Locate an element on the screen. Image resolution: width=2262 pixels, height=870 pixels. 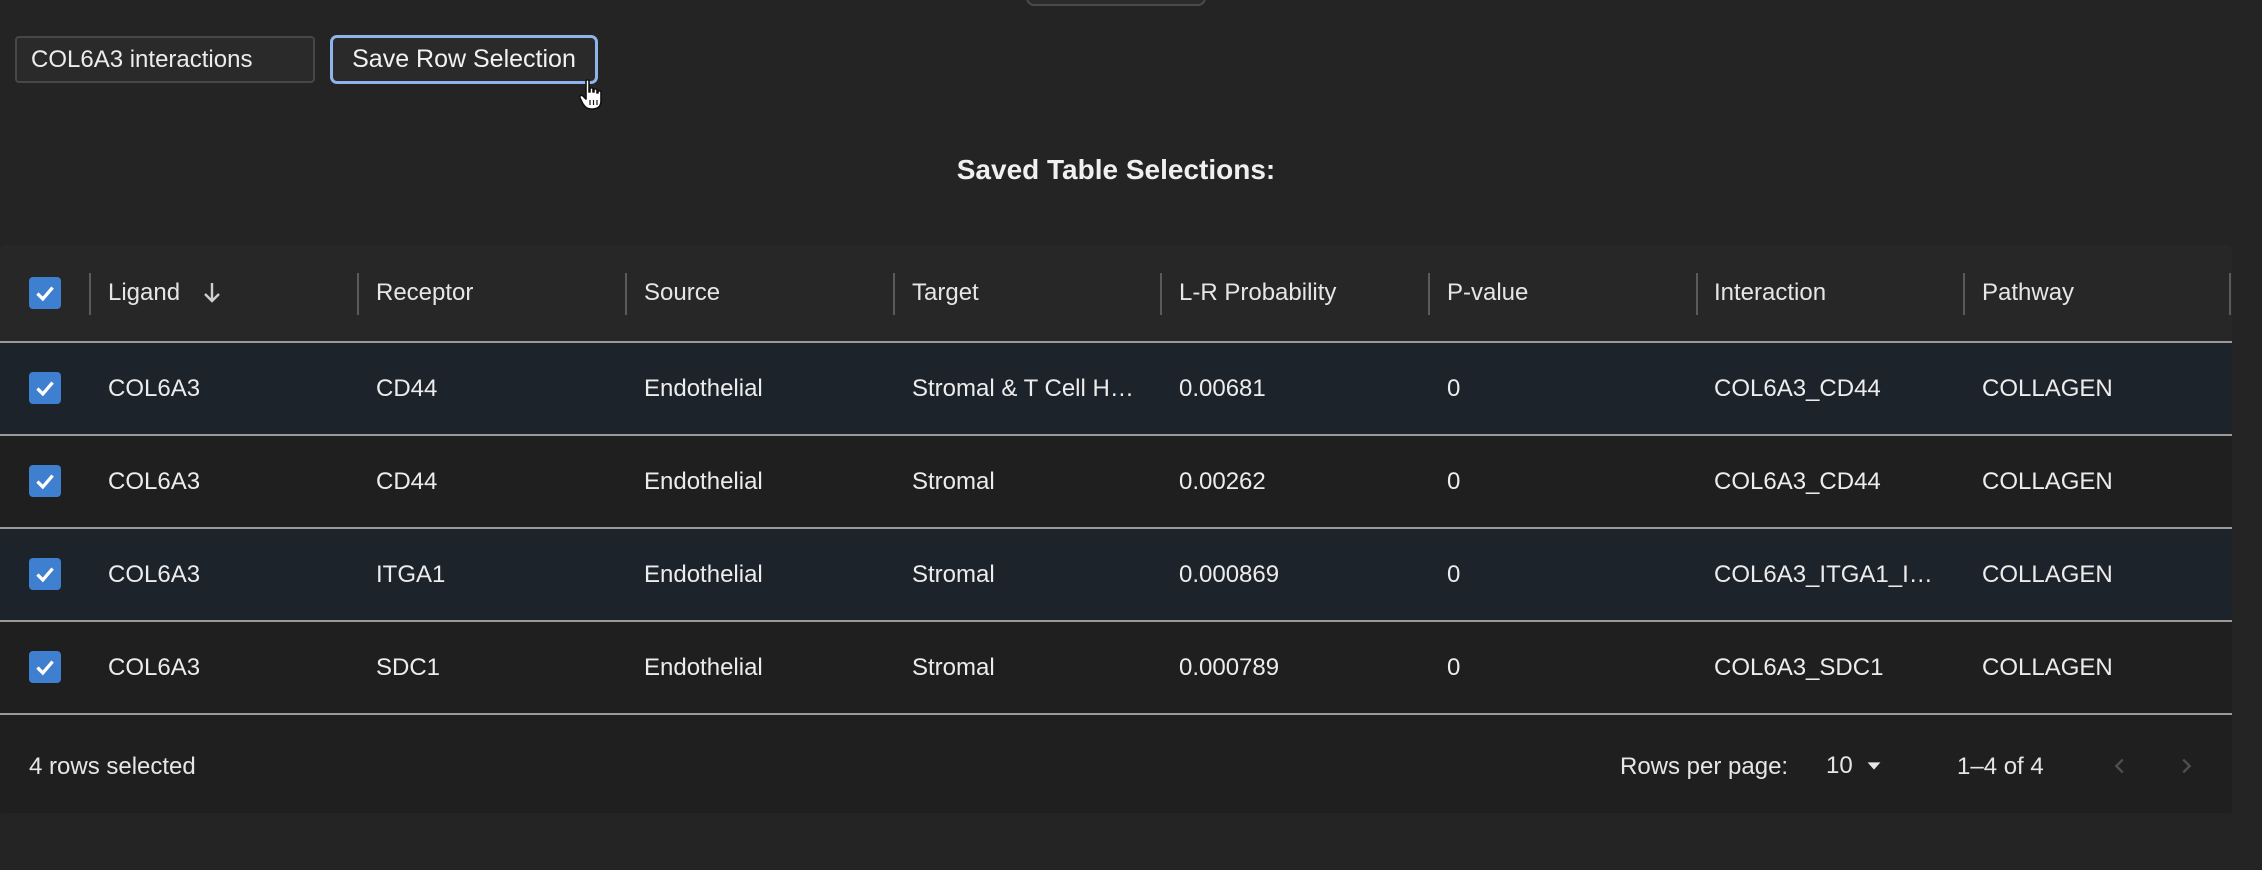
previous-page-button is located at coordinates (2120, 766).